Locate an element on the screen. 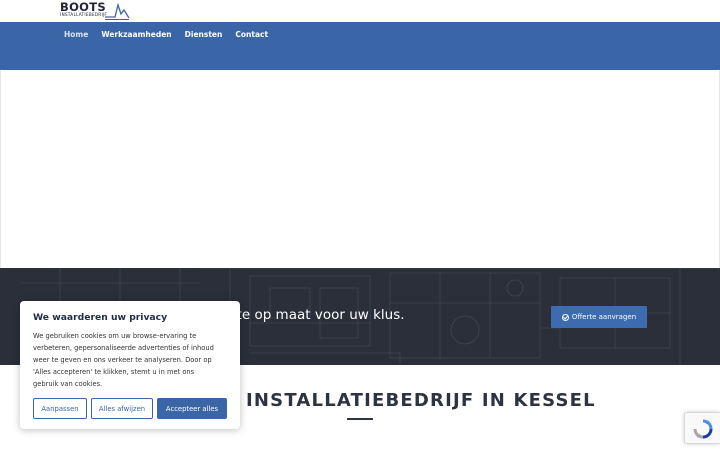  nav-links: Home Werkzaamheden Diensten Contact is located at coordinates (166, 36).